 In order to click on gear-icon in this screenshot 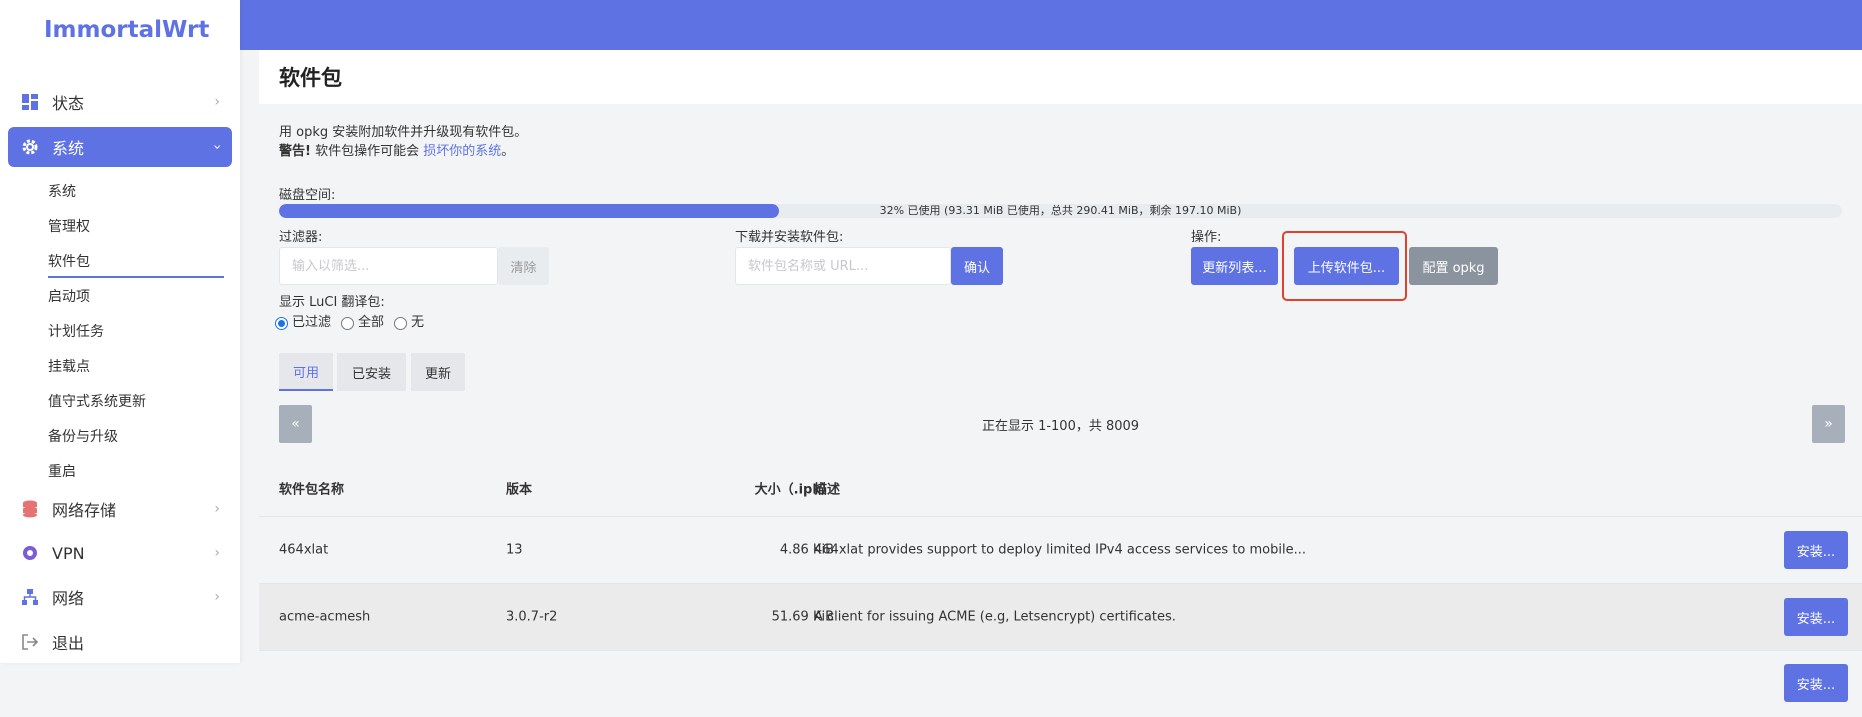, I will do `click(30, 147)`.